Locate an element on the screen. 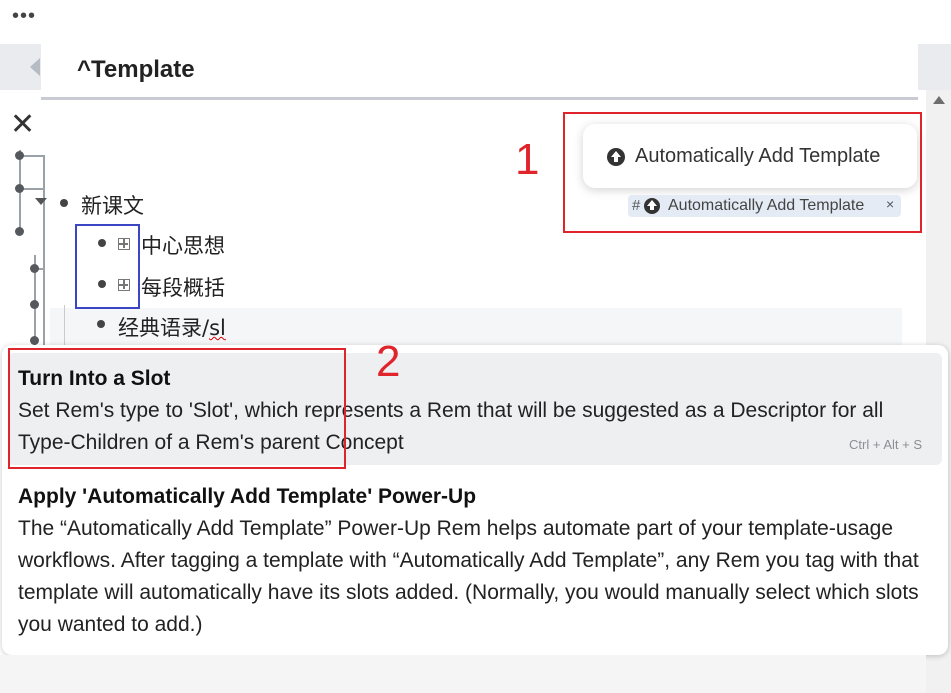  scroll-up-icon is located at coordinates (939, 100).